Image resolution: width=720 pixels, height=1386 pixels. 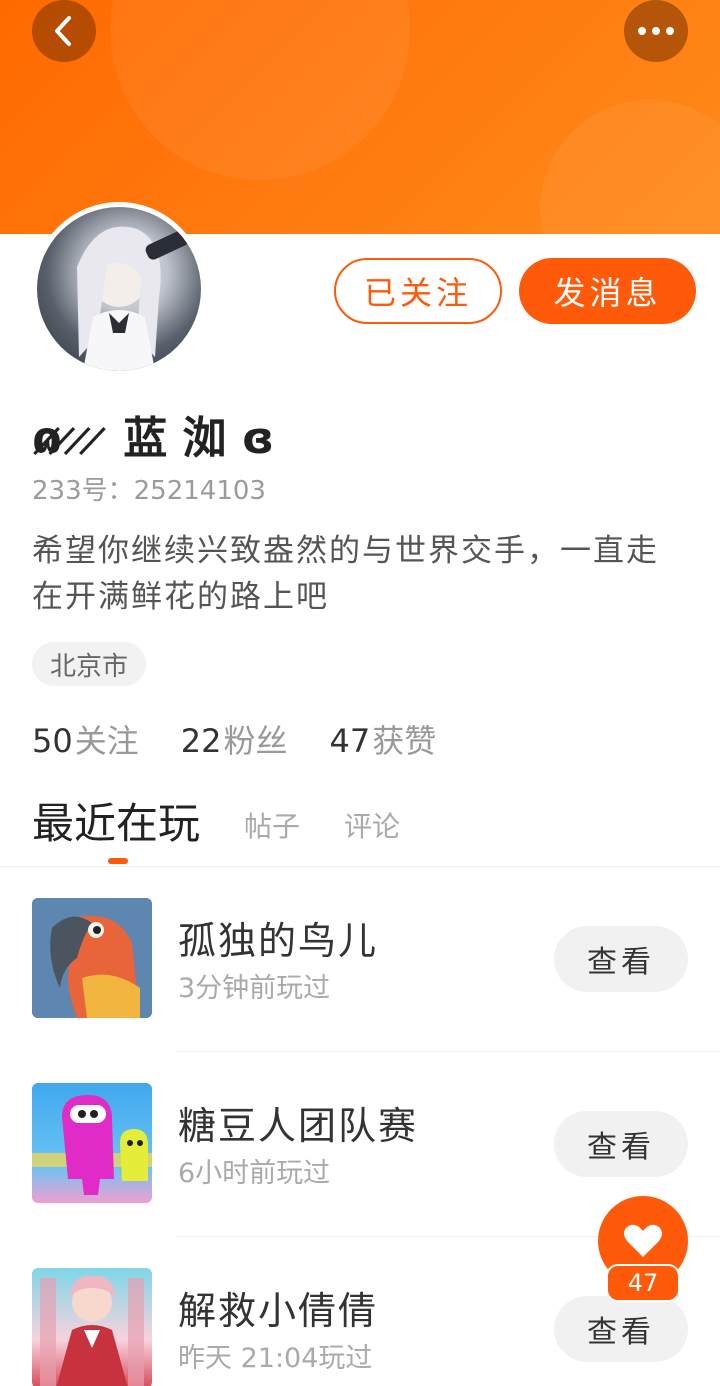 I want to click on tab-posts: 帖子, so click(x=272, y=828).